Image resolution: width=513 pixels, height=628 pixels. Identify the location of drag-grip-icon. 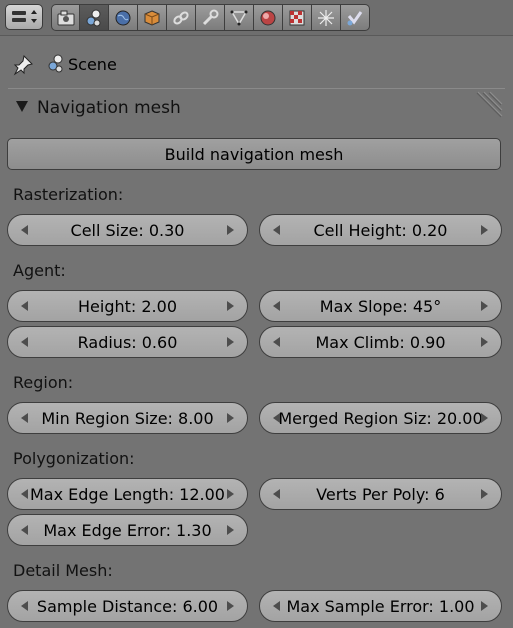
(489, 106).